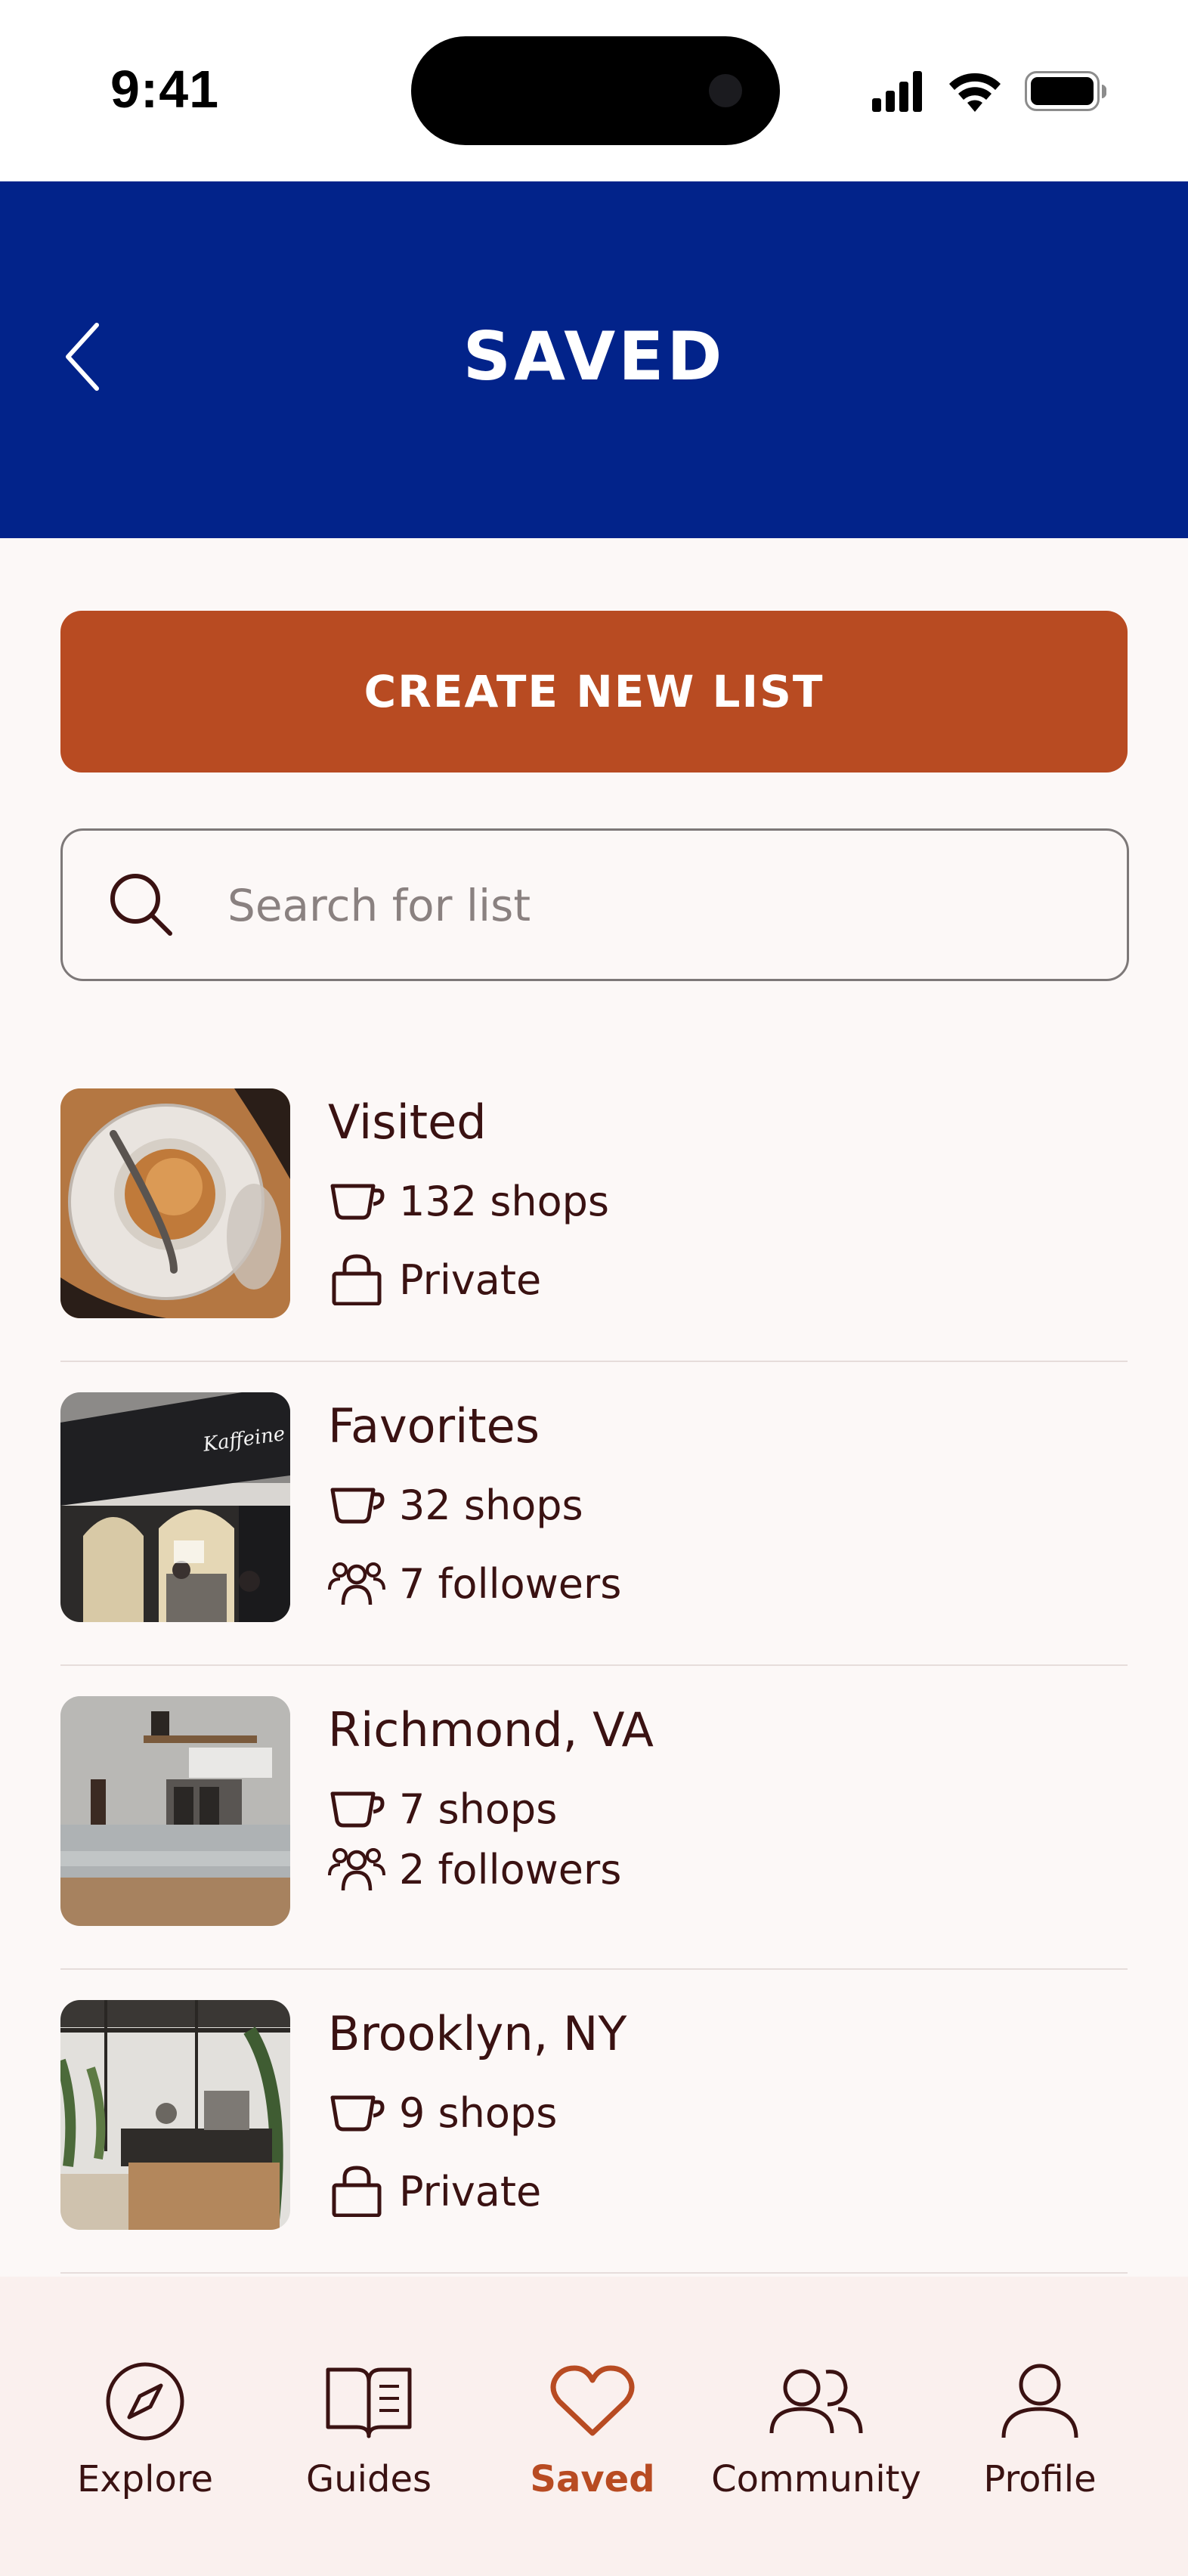 The width and height of the screenshot is (1188, 2576). I want to click on followers-count: 7 followers, so click(475, 1583).